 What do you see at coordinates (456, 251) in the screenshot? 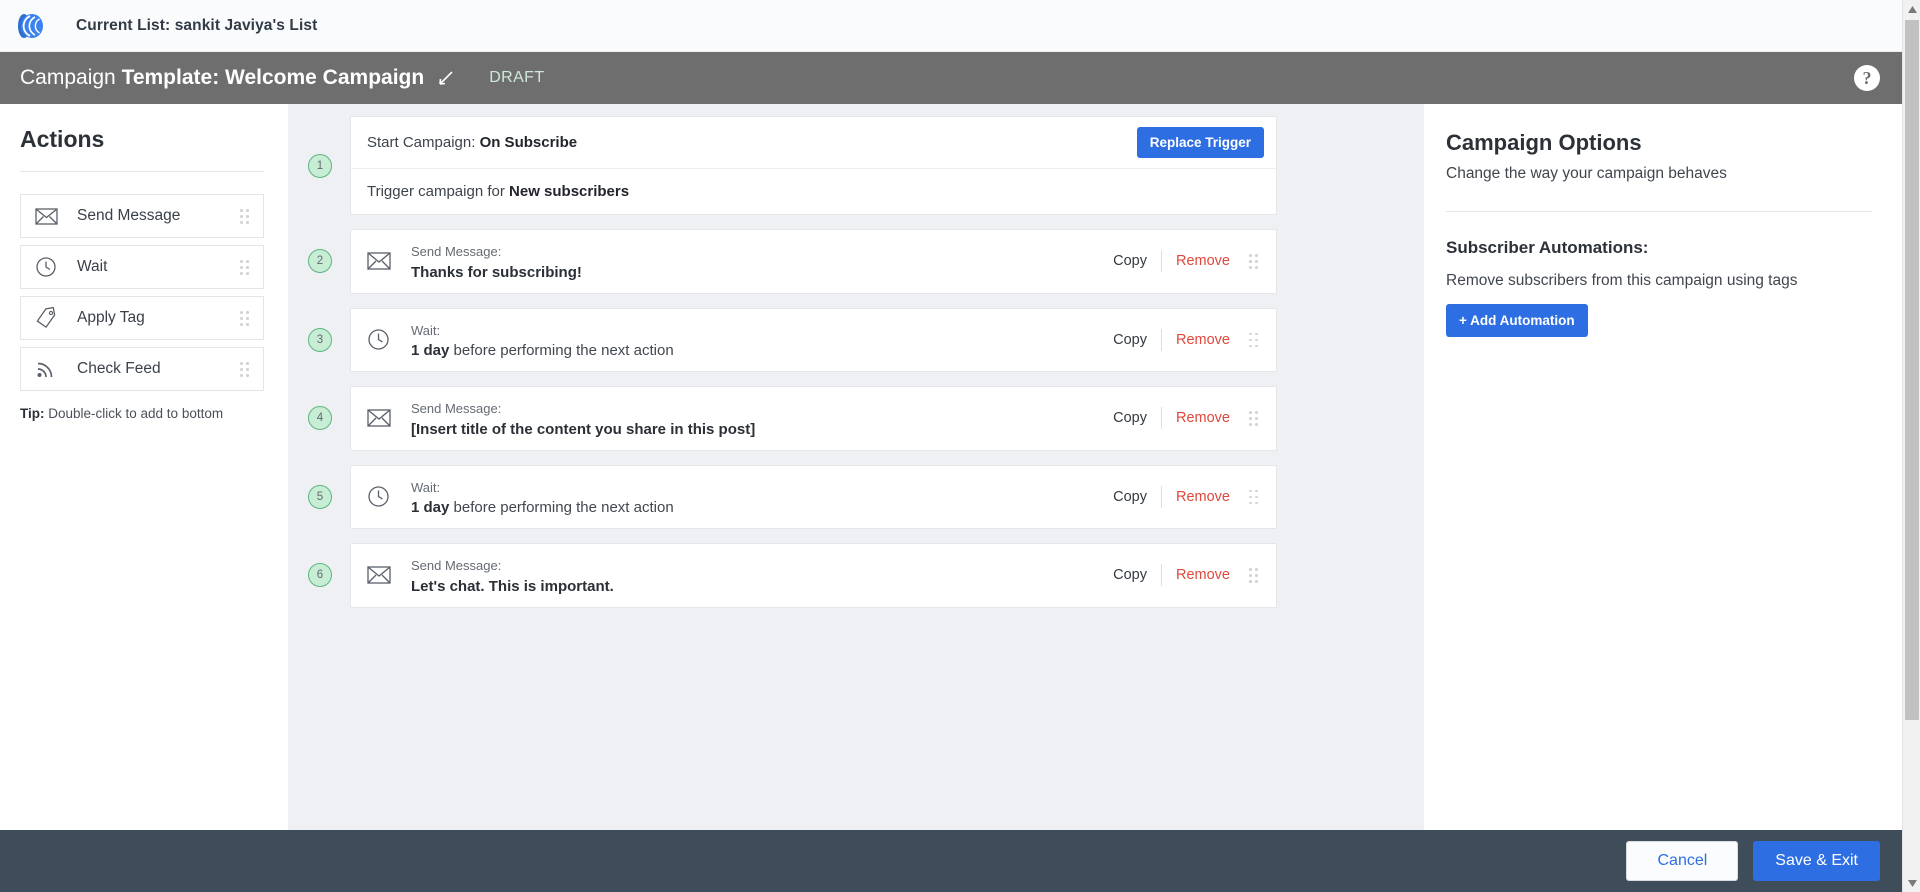
I see `action-kind-label: Send Message:` at bounding box center [456, 251].